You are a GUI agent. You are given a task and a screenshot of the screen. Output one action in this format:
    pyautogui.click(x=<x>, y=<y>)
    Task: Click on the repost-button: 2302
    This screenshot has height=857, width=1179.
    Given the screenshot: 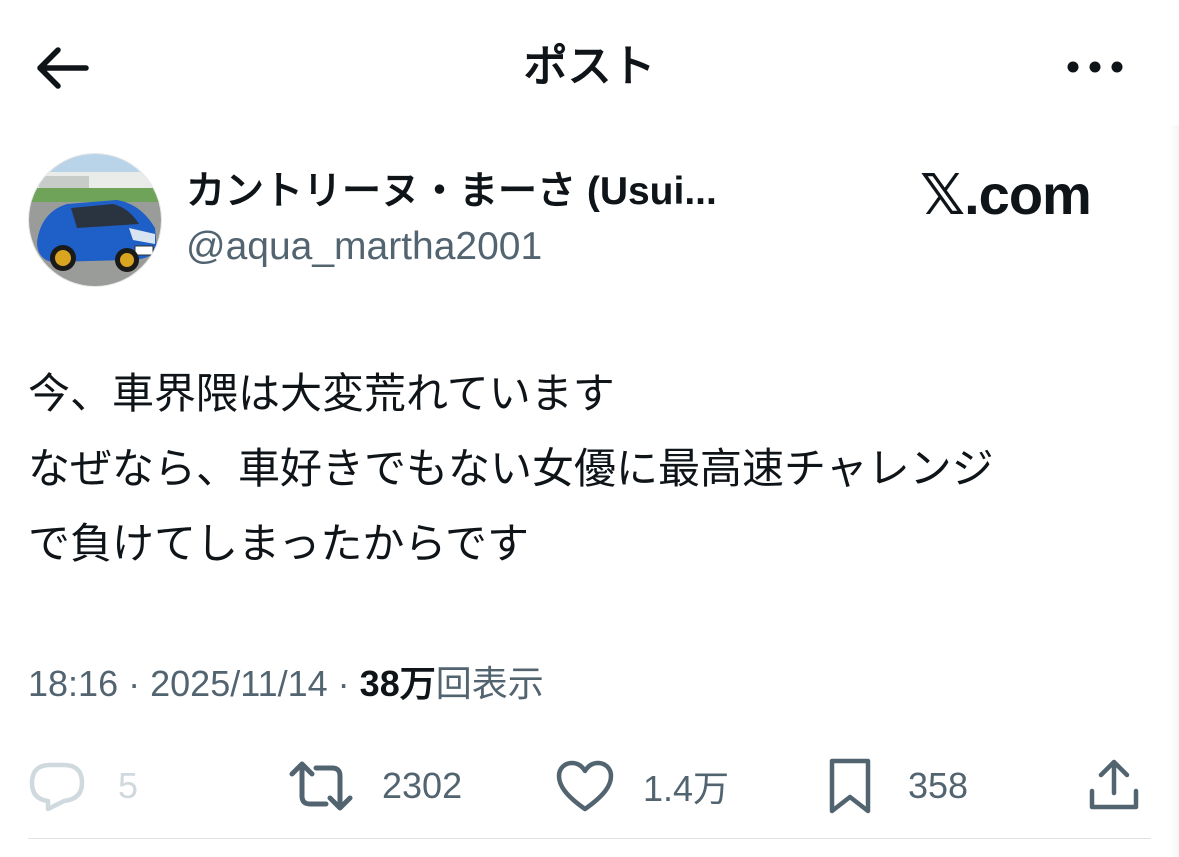 What is the action you would take?
    pyautogui.click(x=375, y=786)
    